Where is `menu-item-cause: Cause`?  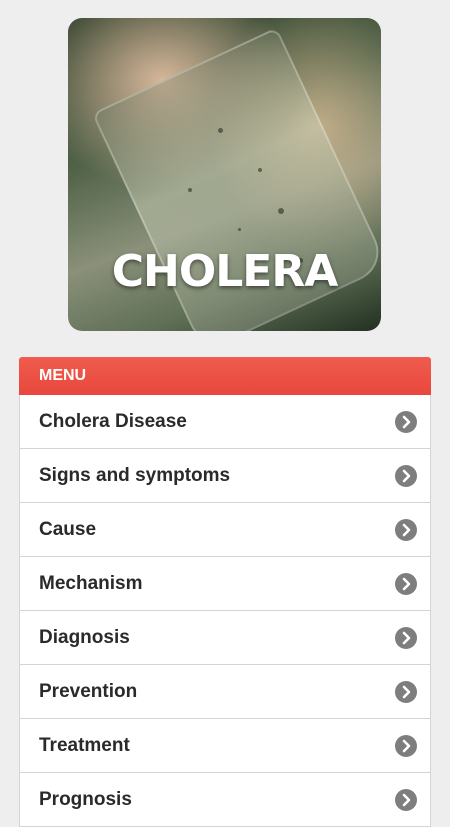 menu-item-cause: Cause is located at coordinates (225, 530).